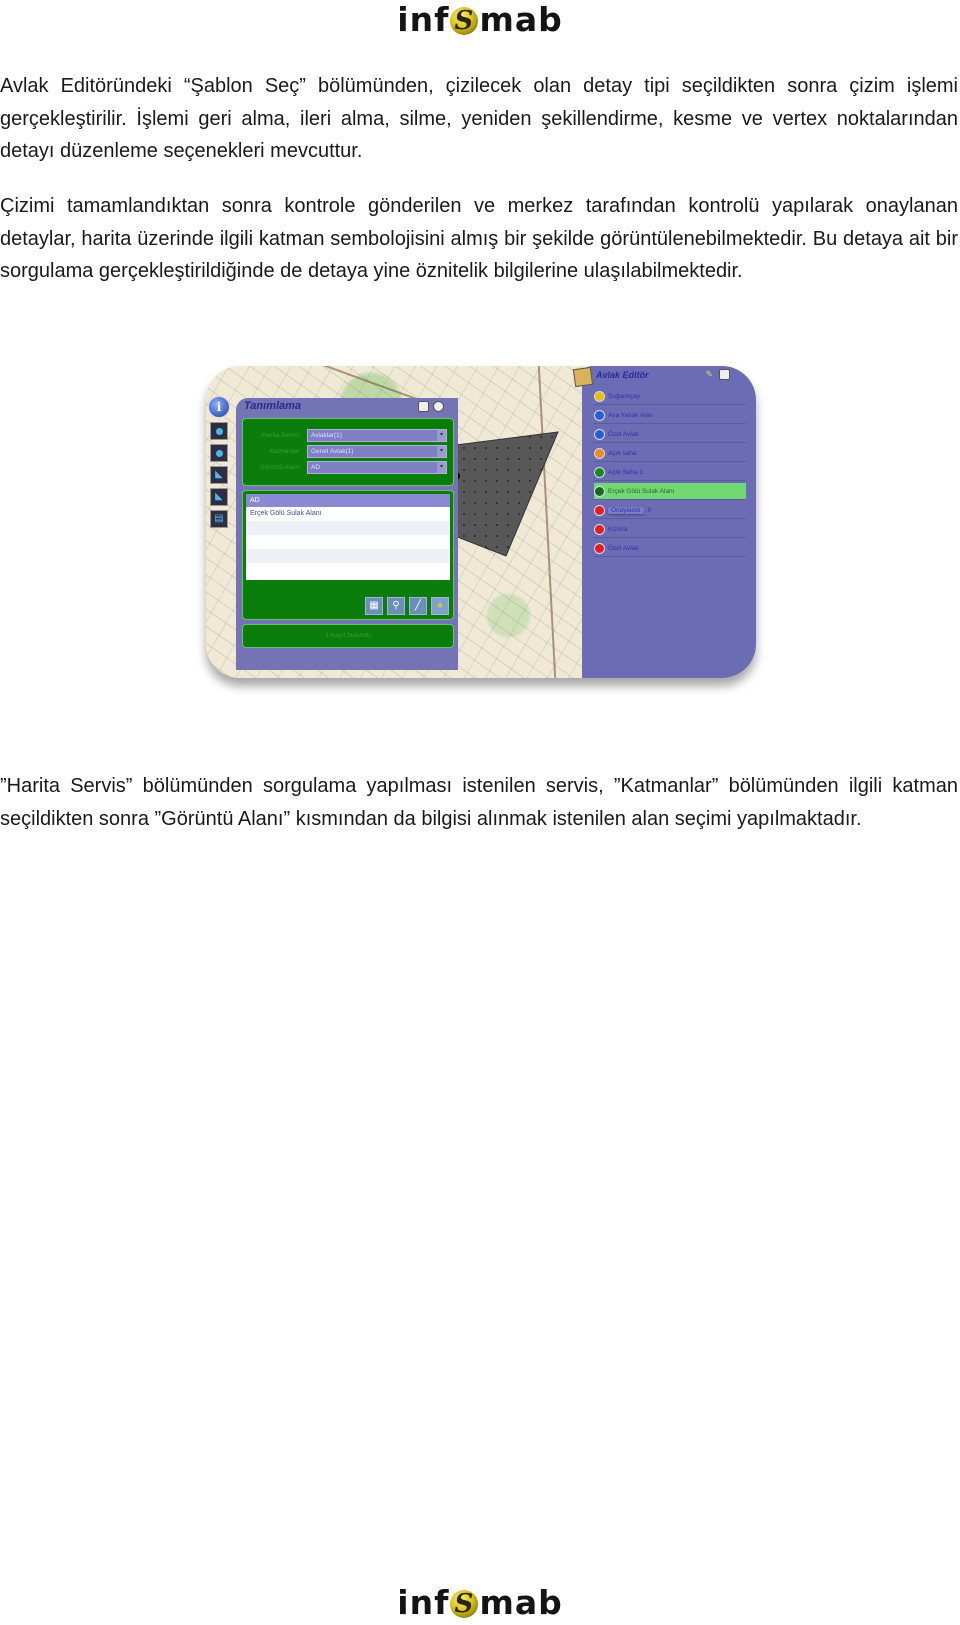  Describe the element at coordinates (377, 451) in the screenshot. I see `katmanlar-select: Genel Avlak(1) ▾` at that location.